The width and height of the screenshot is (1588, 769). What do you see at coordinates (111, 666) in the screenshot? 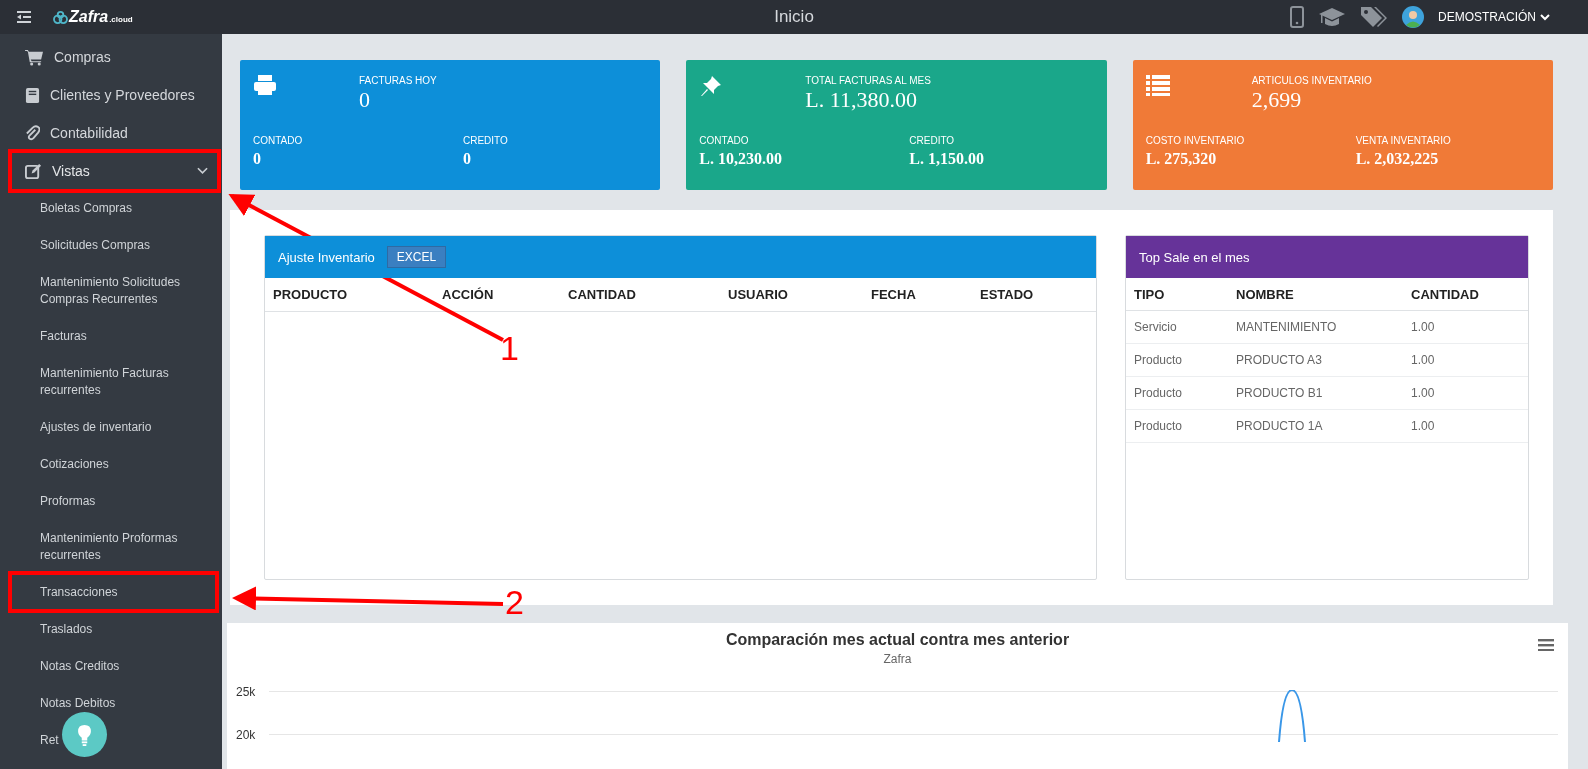
I see `sidebar-subitem: Notas Creditos` at bounding box center [111, 666].